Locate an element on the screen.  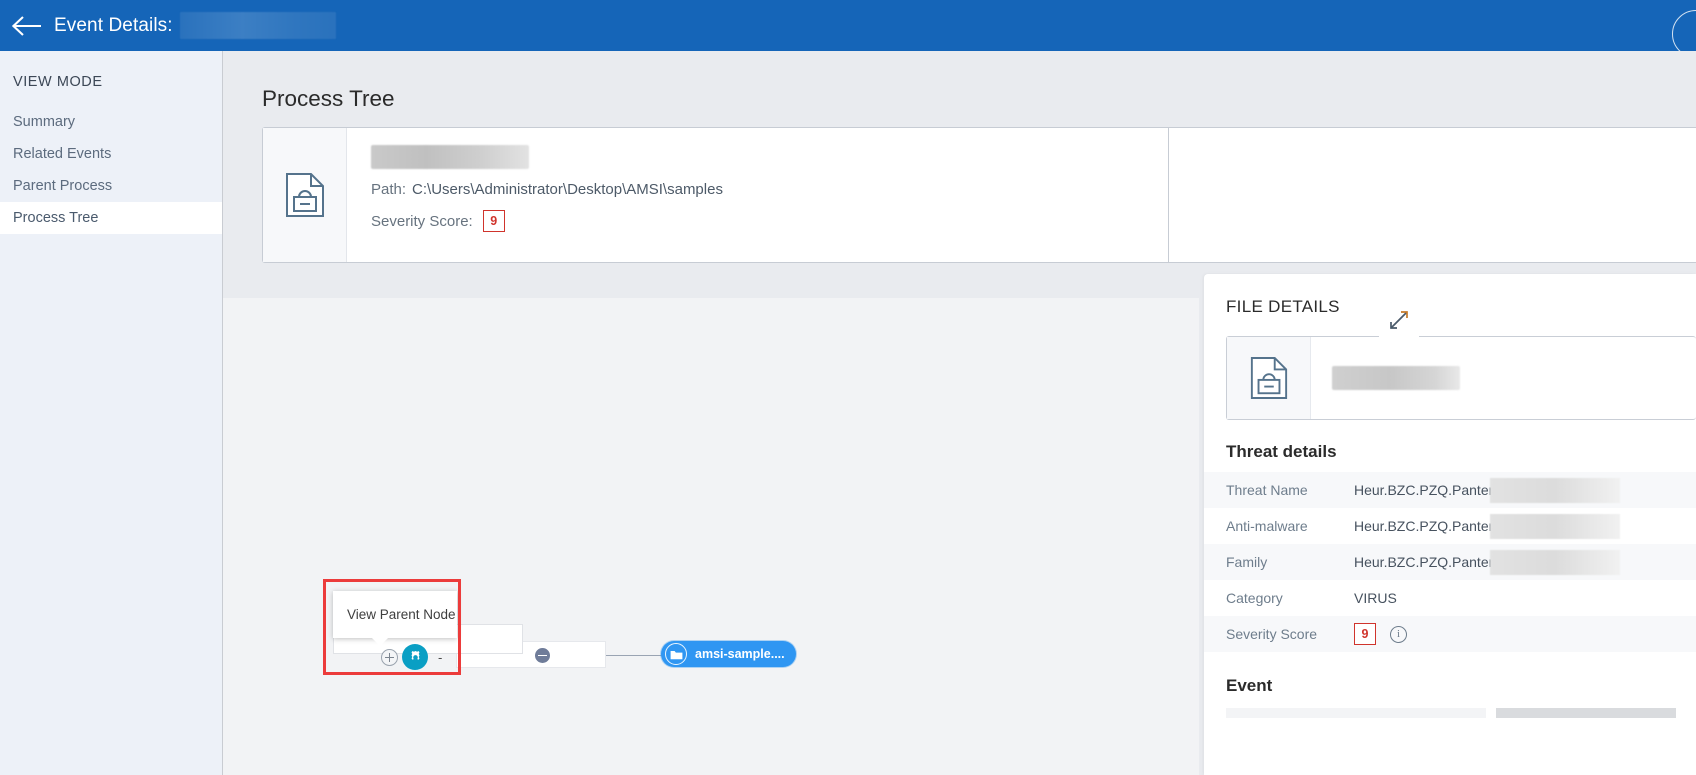
page-title: Process Tree is located at coordinates (328, 98).